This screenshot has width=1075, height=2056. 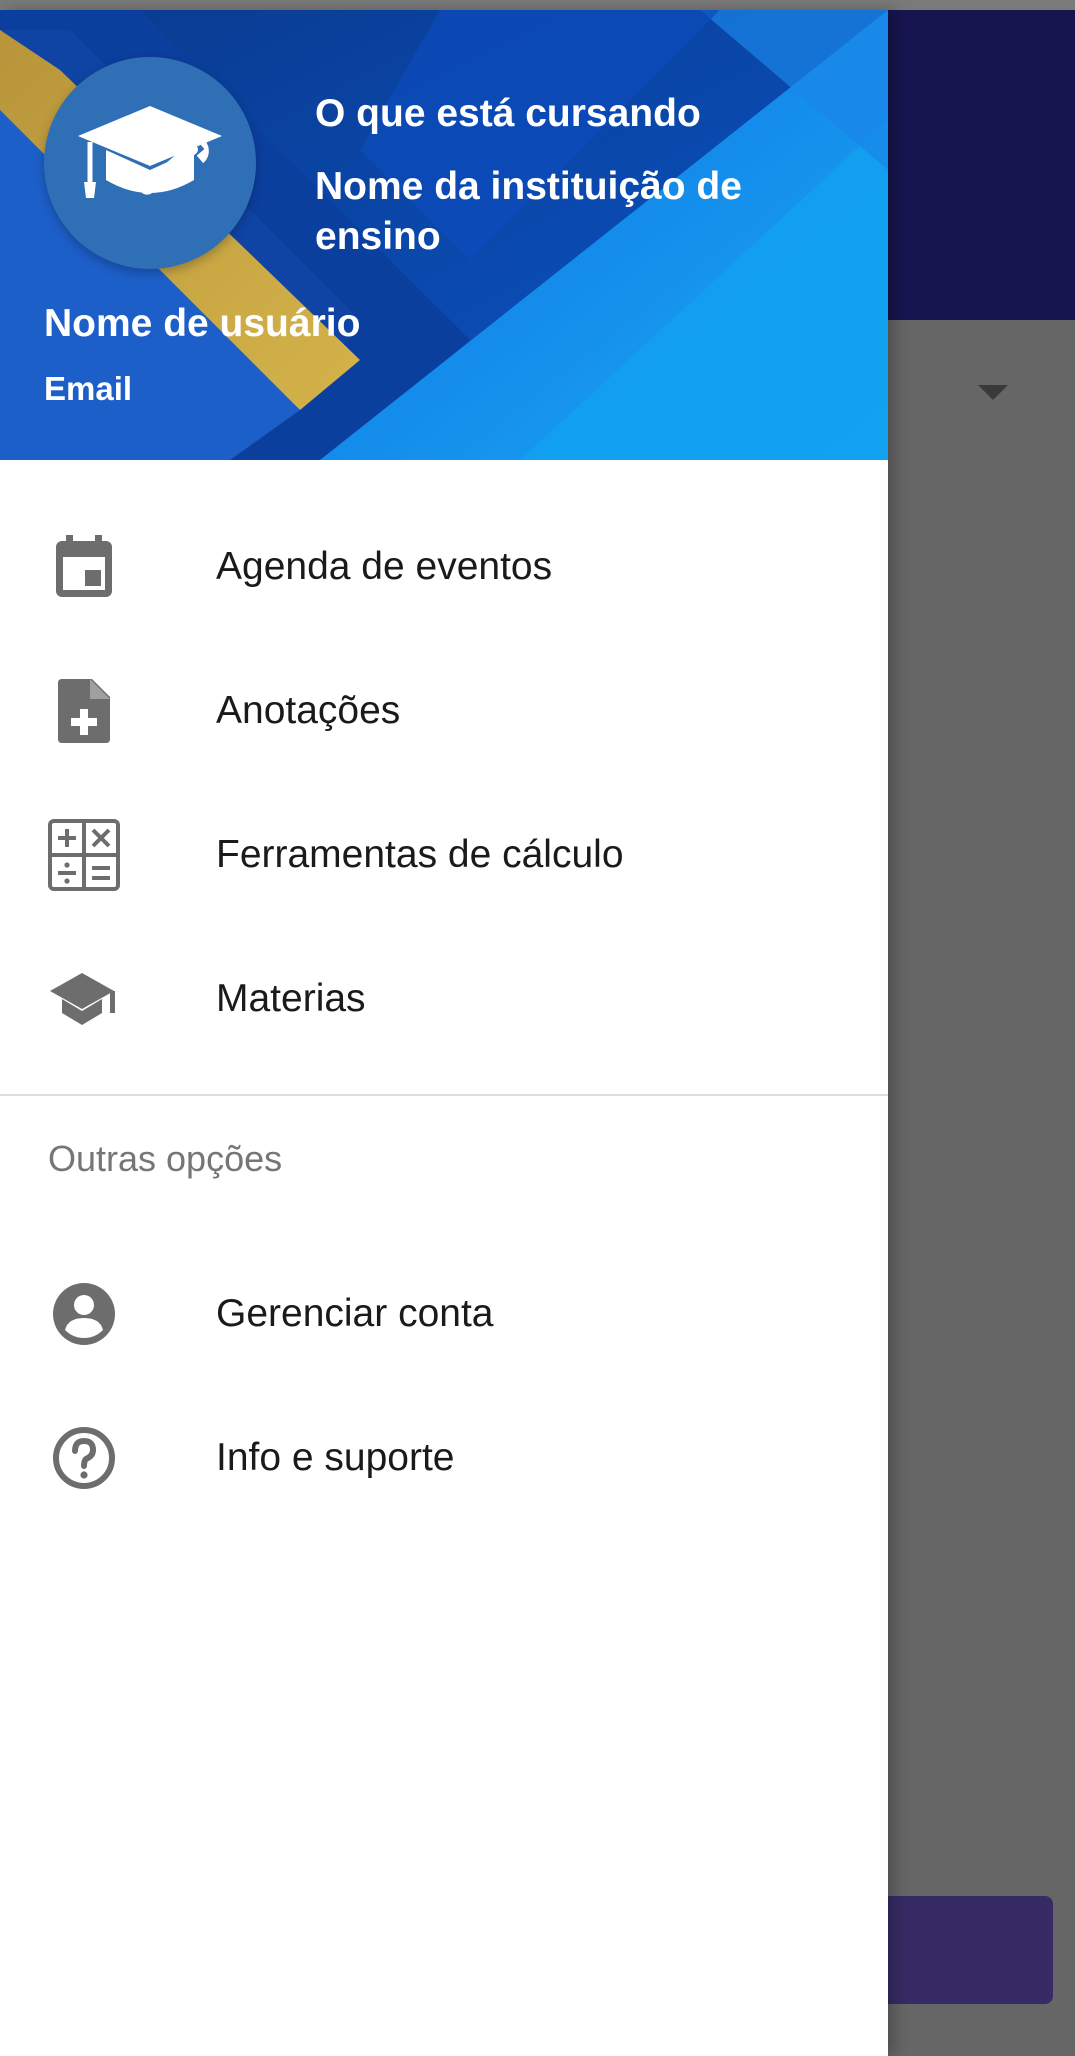 What do you see at coordinates (335, 1457) in the screenshot?
I see `menu-label: Info e suporte` at bounding box center [335, 1457].